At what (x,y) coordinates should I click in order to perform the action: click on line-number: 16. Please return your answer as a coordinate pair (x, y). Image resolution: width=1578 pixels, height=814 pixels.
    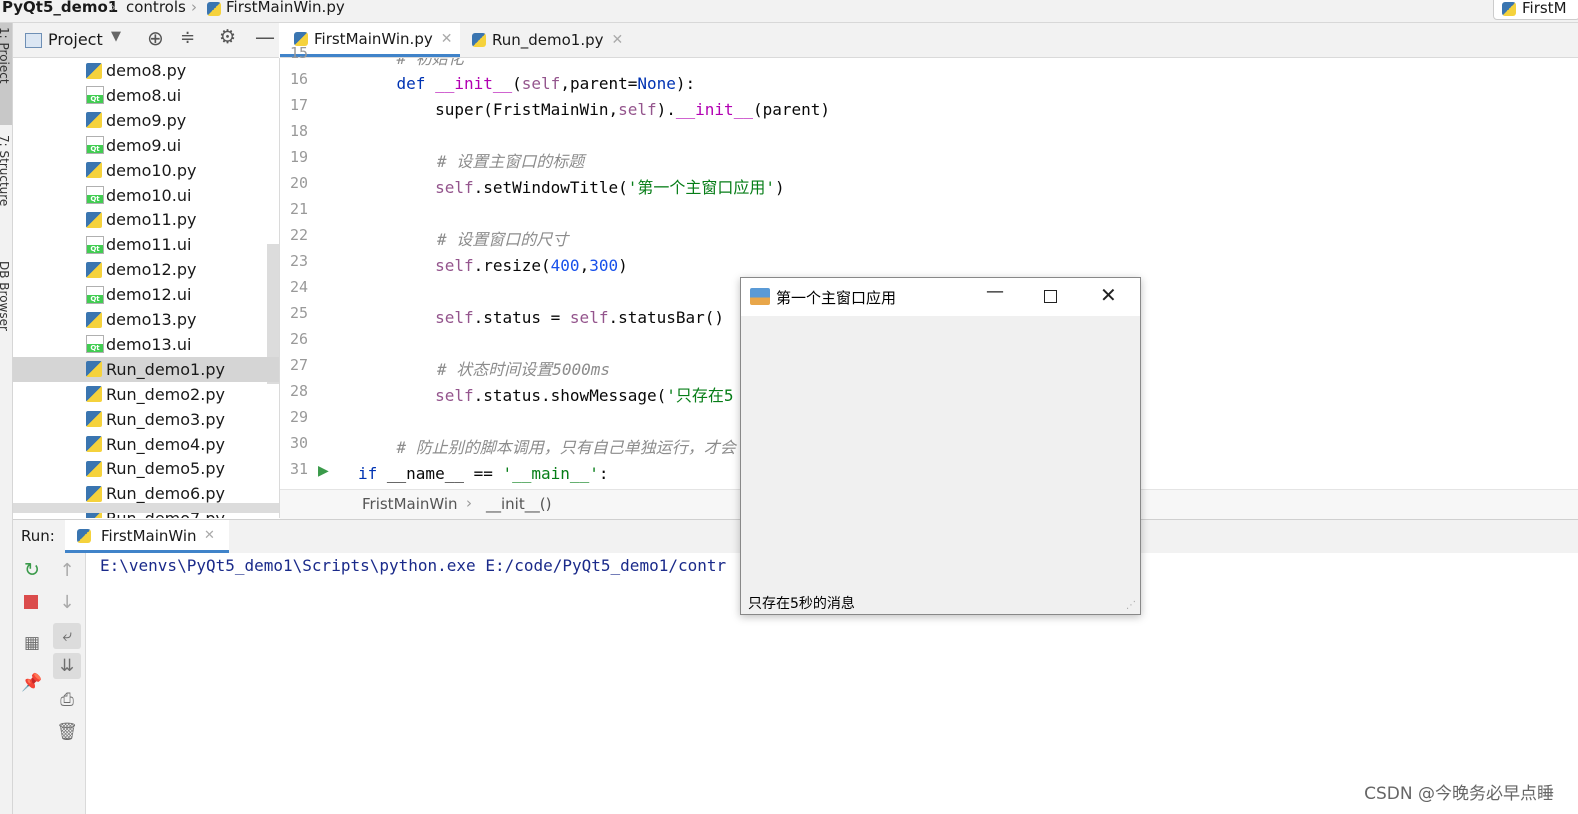
    Looking at the image, I should click on (298, 79).